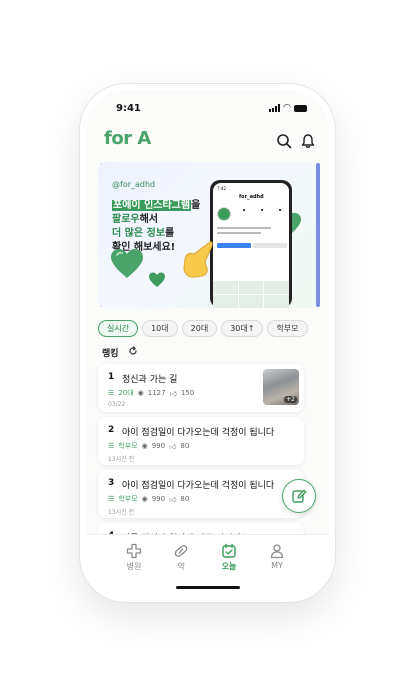 The height and width of the screenshot is (691, 414). Describe the element at coordinates (198, 259) in the screenshot. I see `pointing-hand-icon` at that location.